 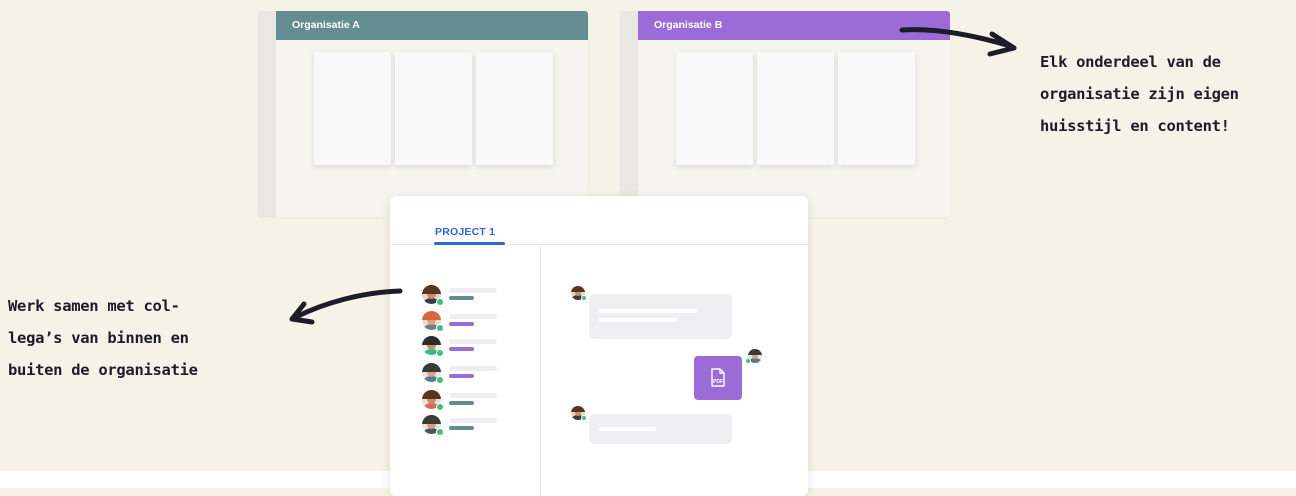 I want to click on pane-divider, so click(x=540, y=370).